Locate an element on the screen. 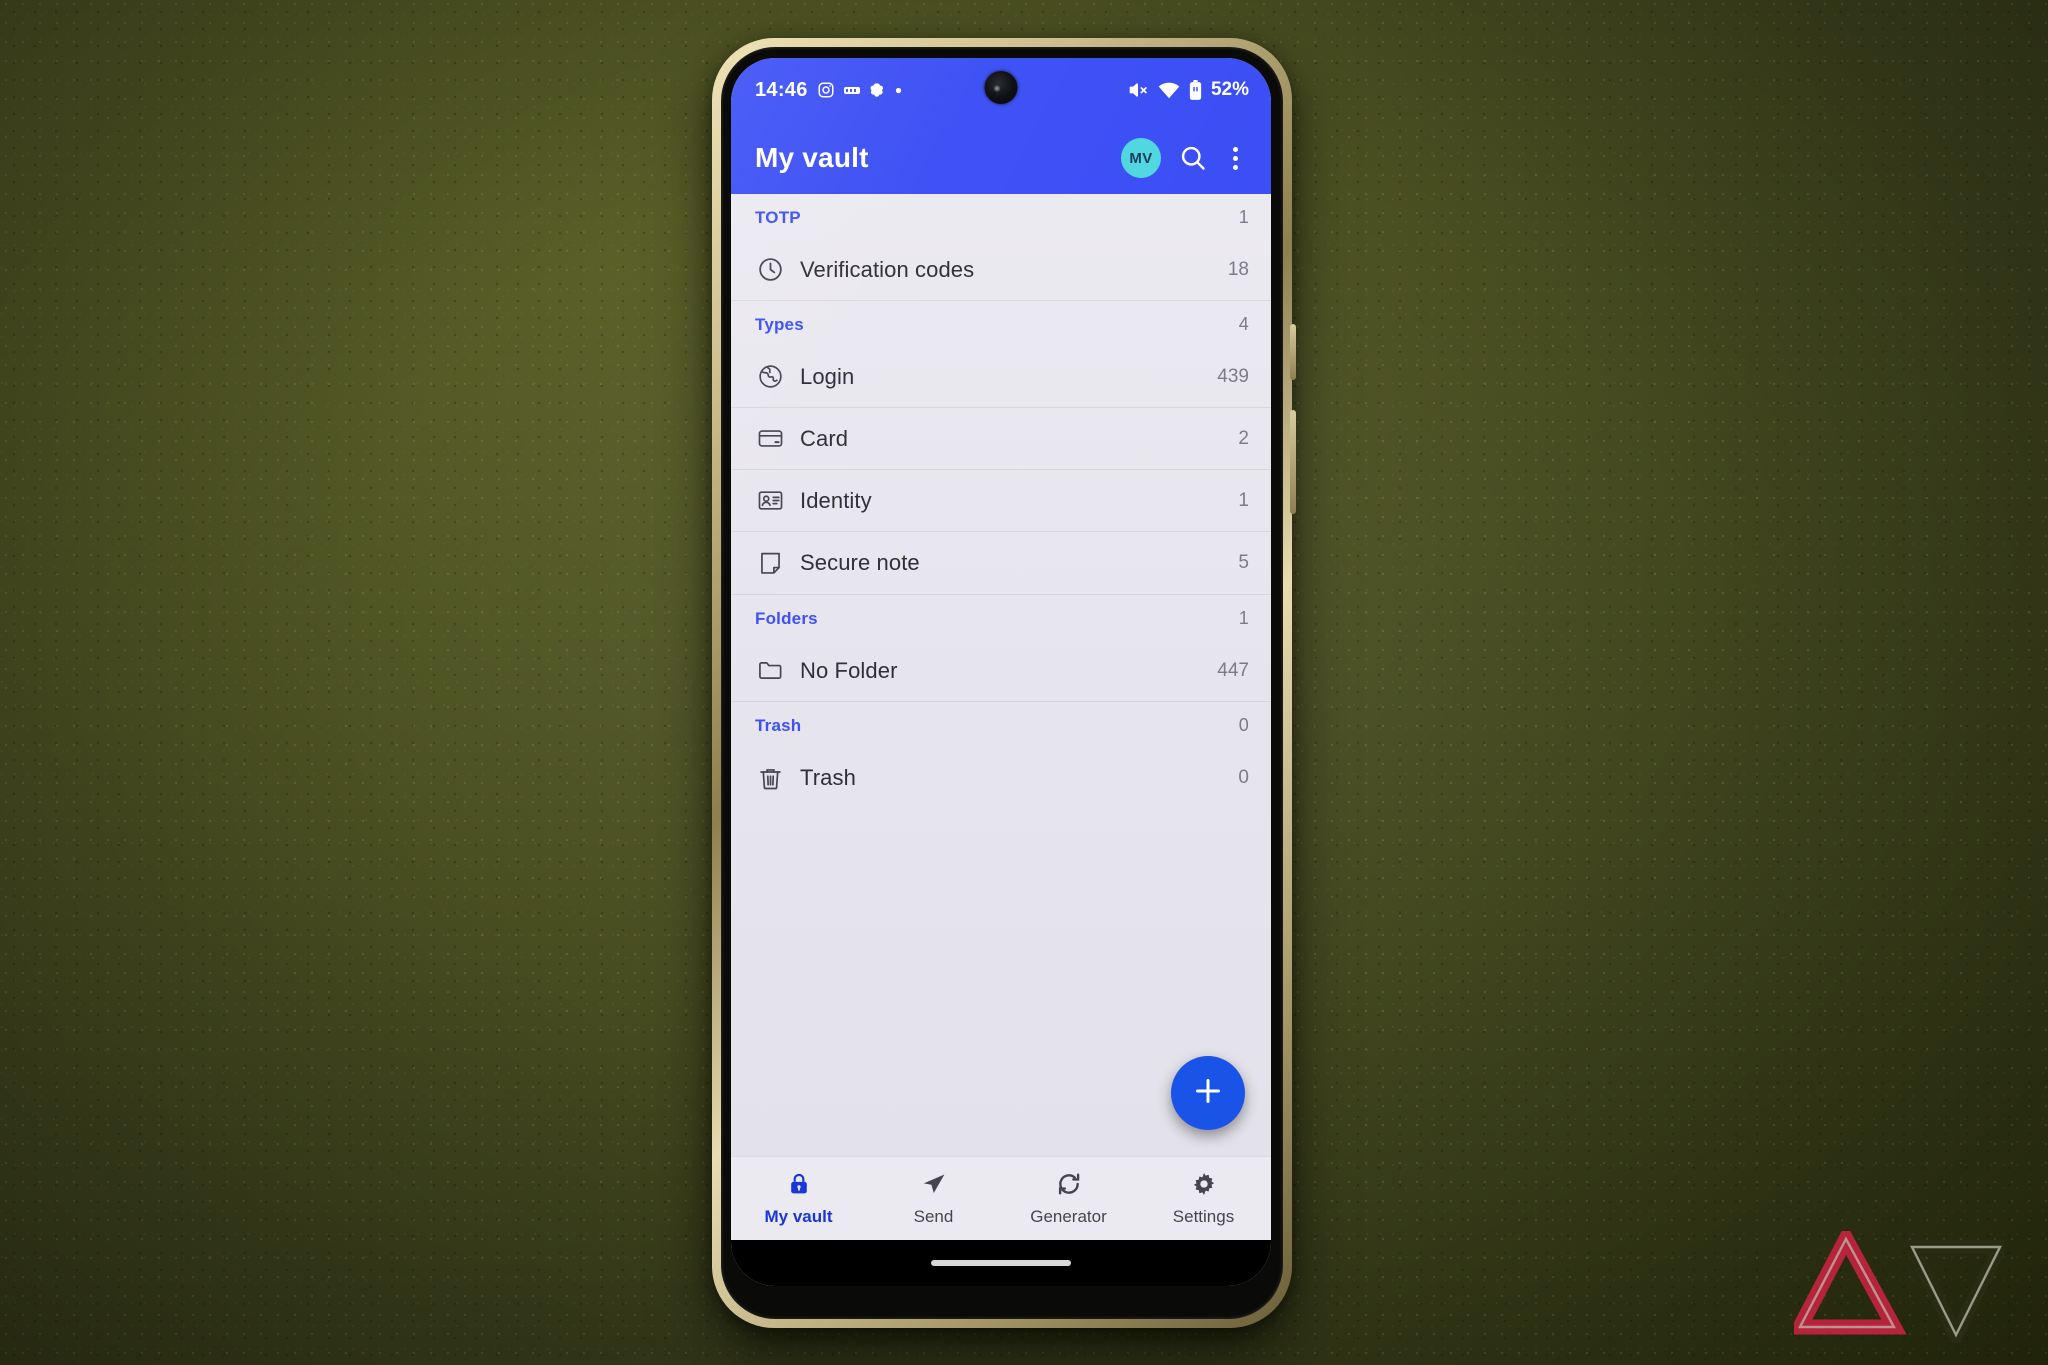 This screenshot has width=2048, height=1365. list-item-count: 5 is located at coordinates (1243, 562).